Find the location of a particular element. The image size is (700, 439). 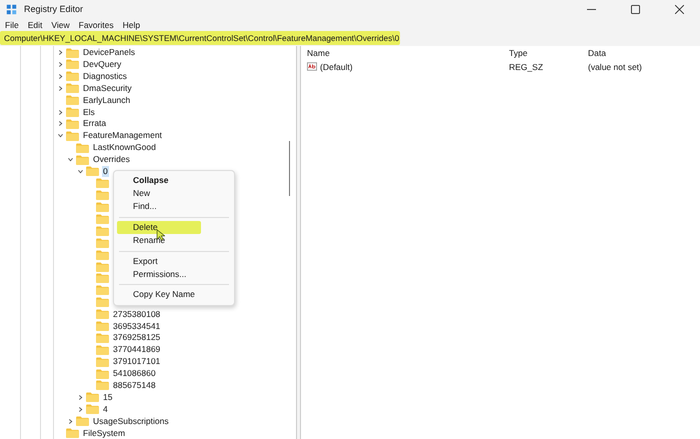

tree-item: Overrides is located at coordinates (111, 160).